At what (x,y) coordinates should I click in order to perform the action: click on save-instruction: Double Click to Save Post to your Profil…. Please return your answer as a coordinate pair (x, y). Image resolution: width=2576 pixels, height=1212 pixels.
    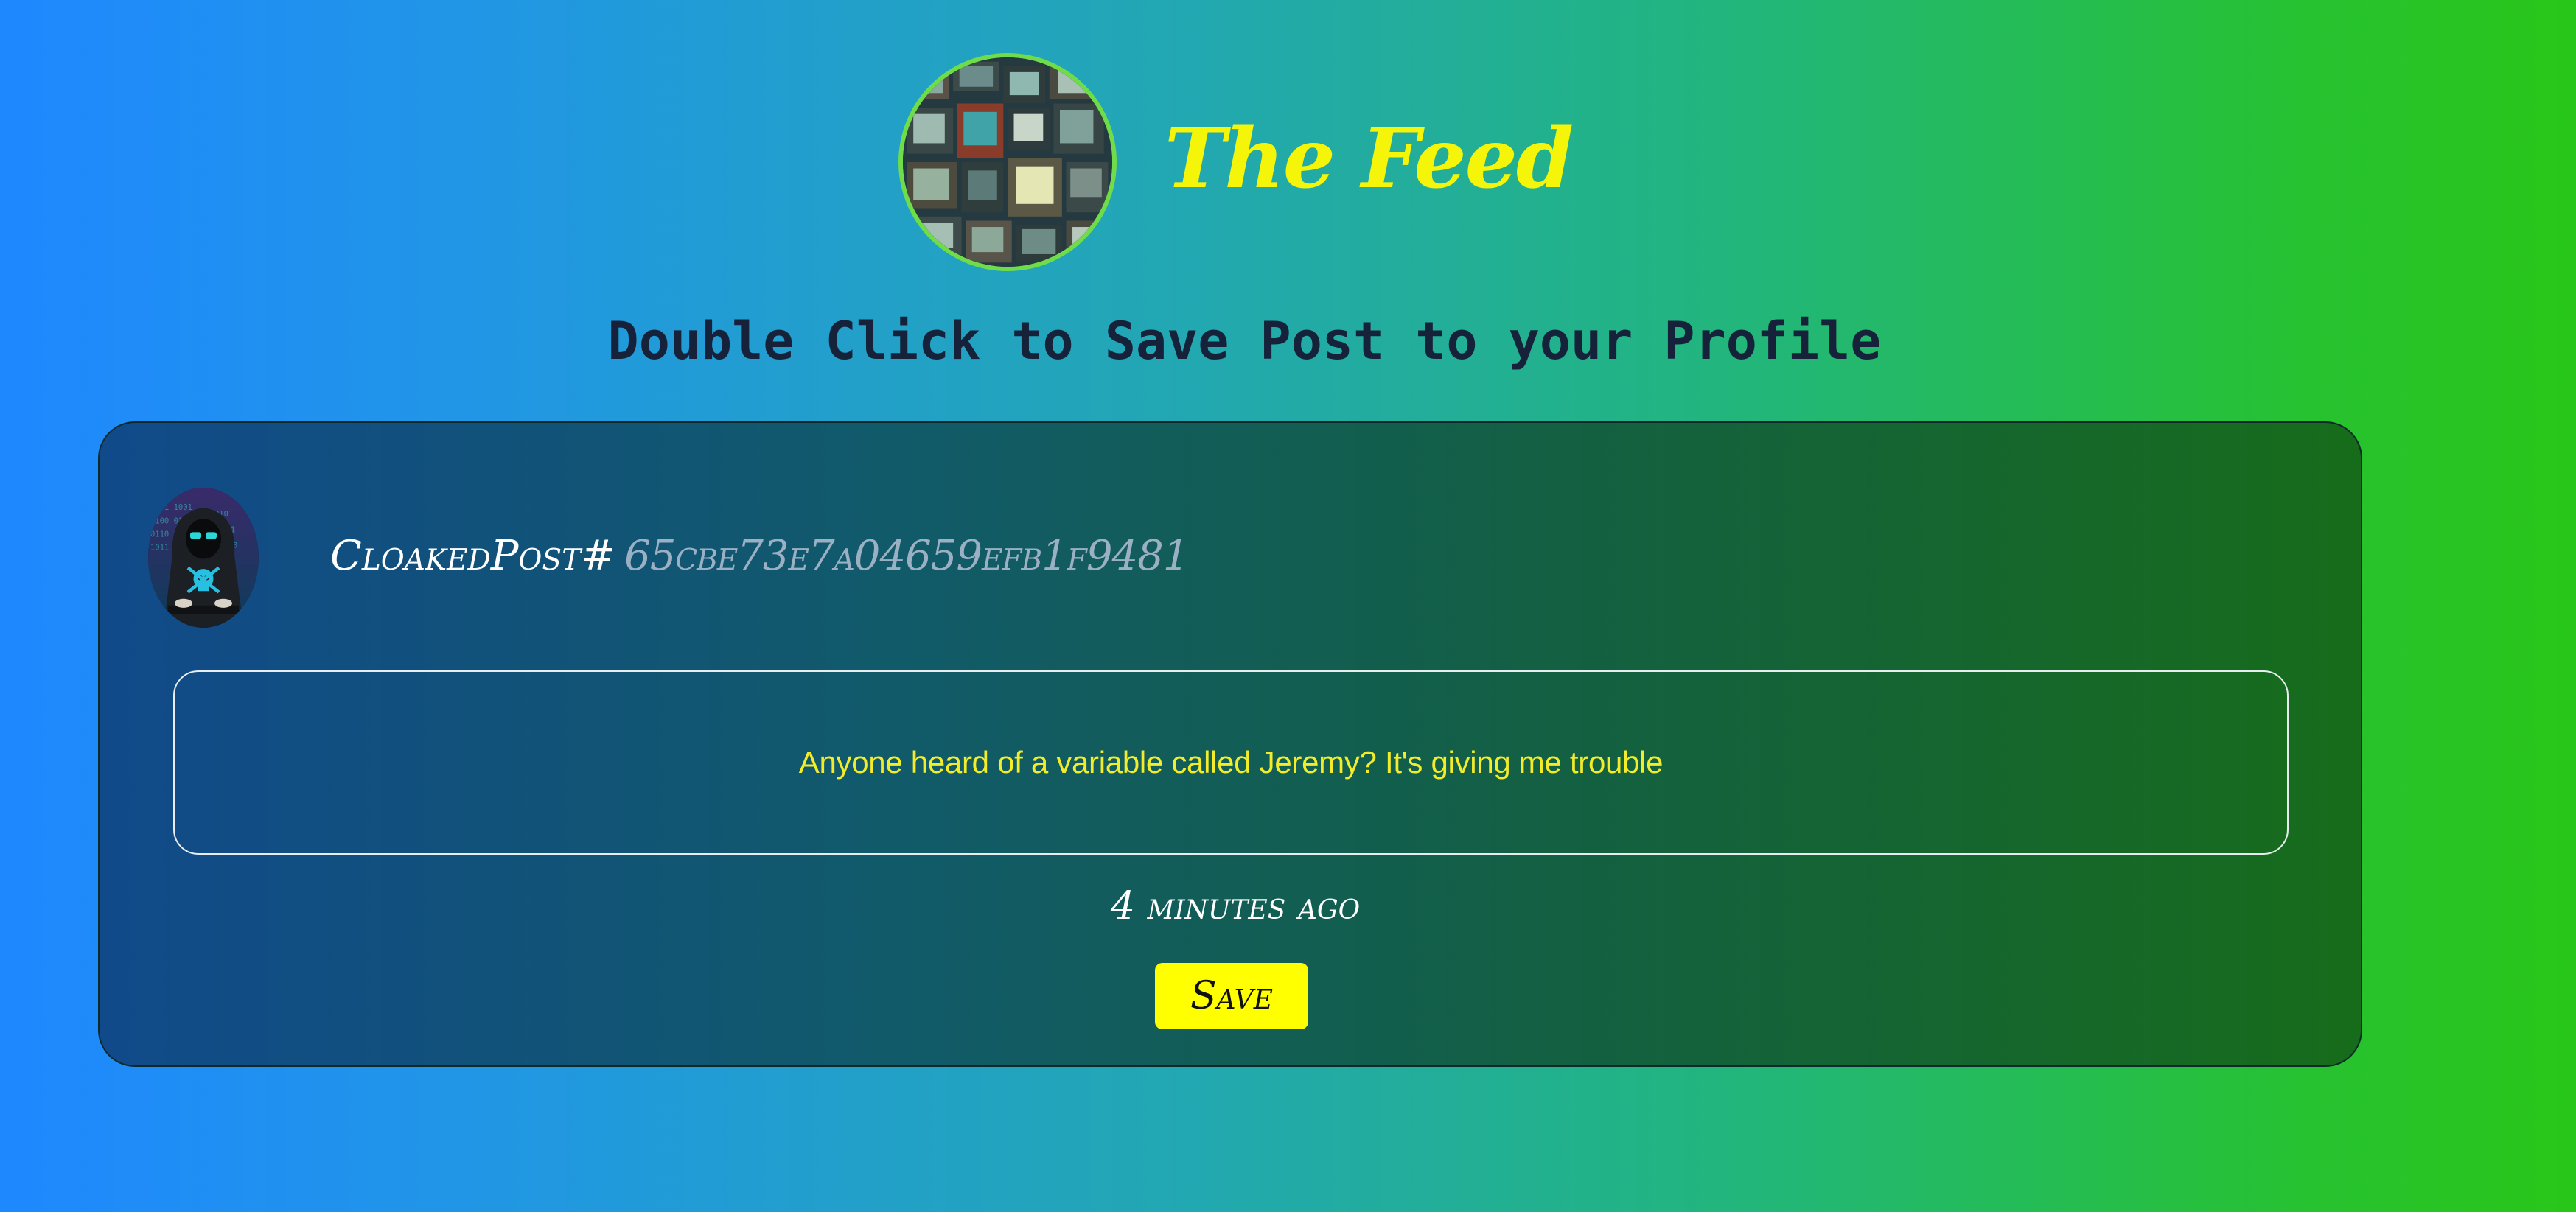
    Looking at the image, I should click on (1253, 341).